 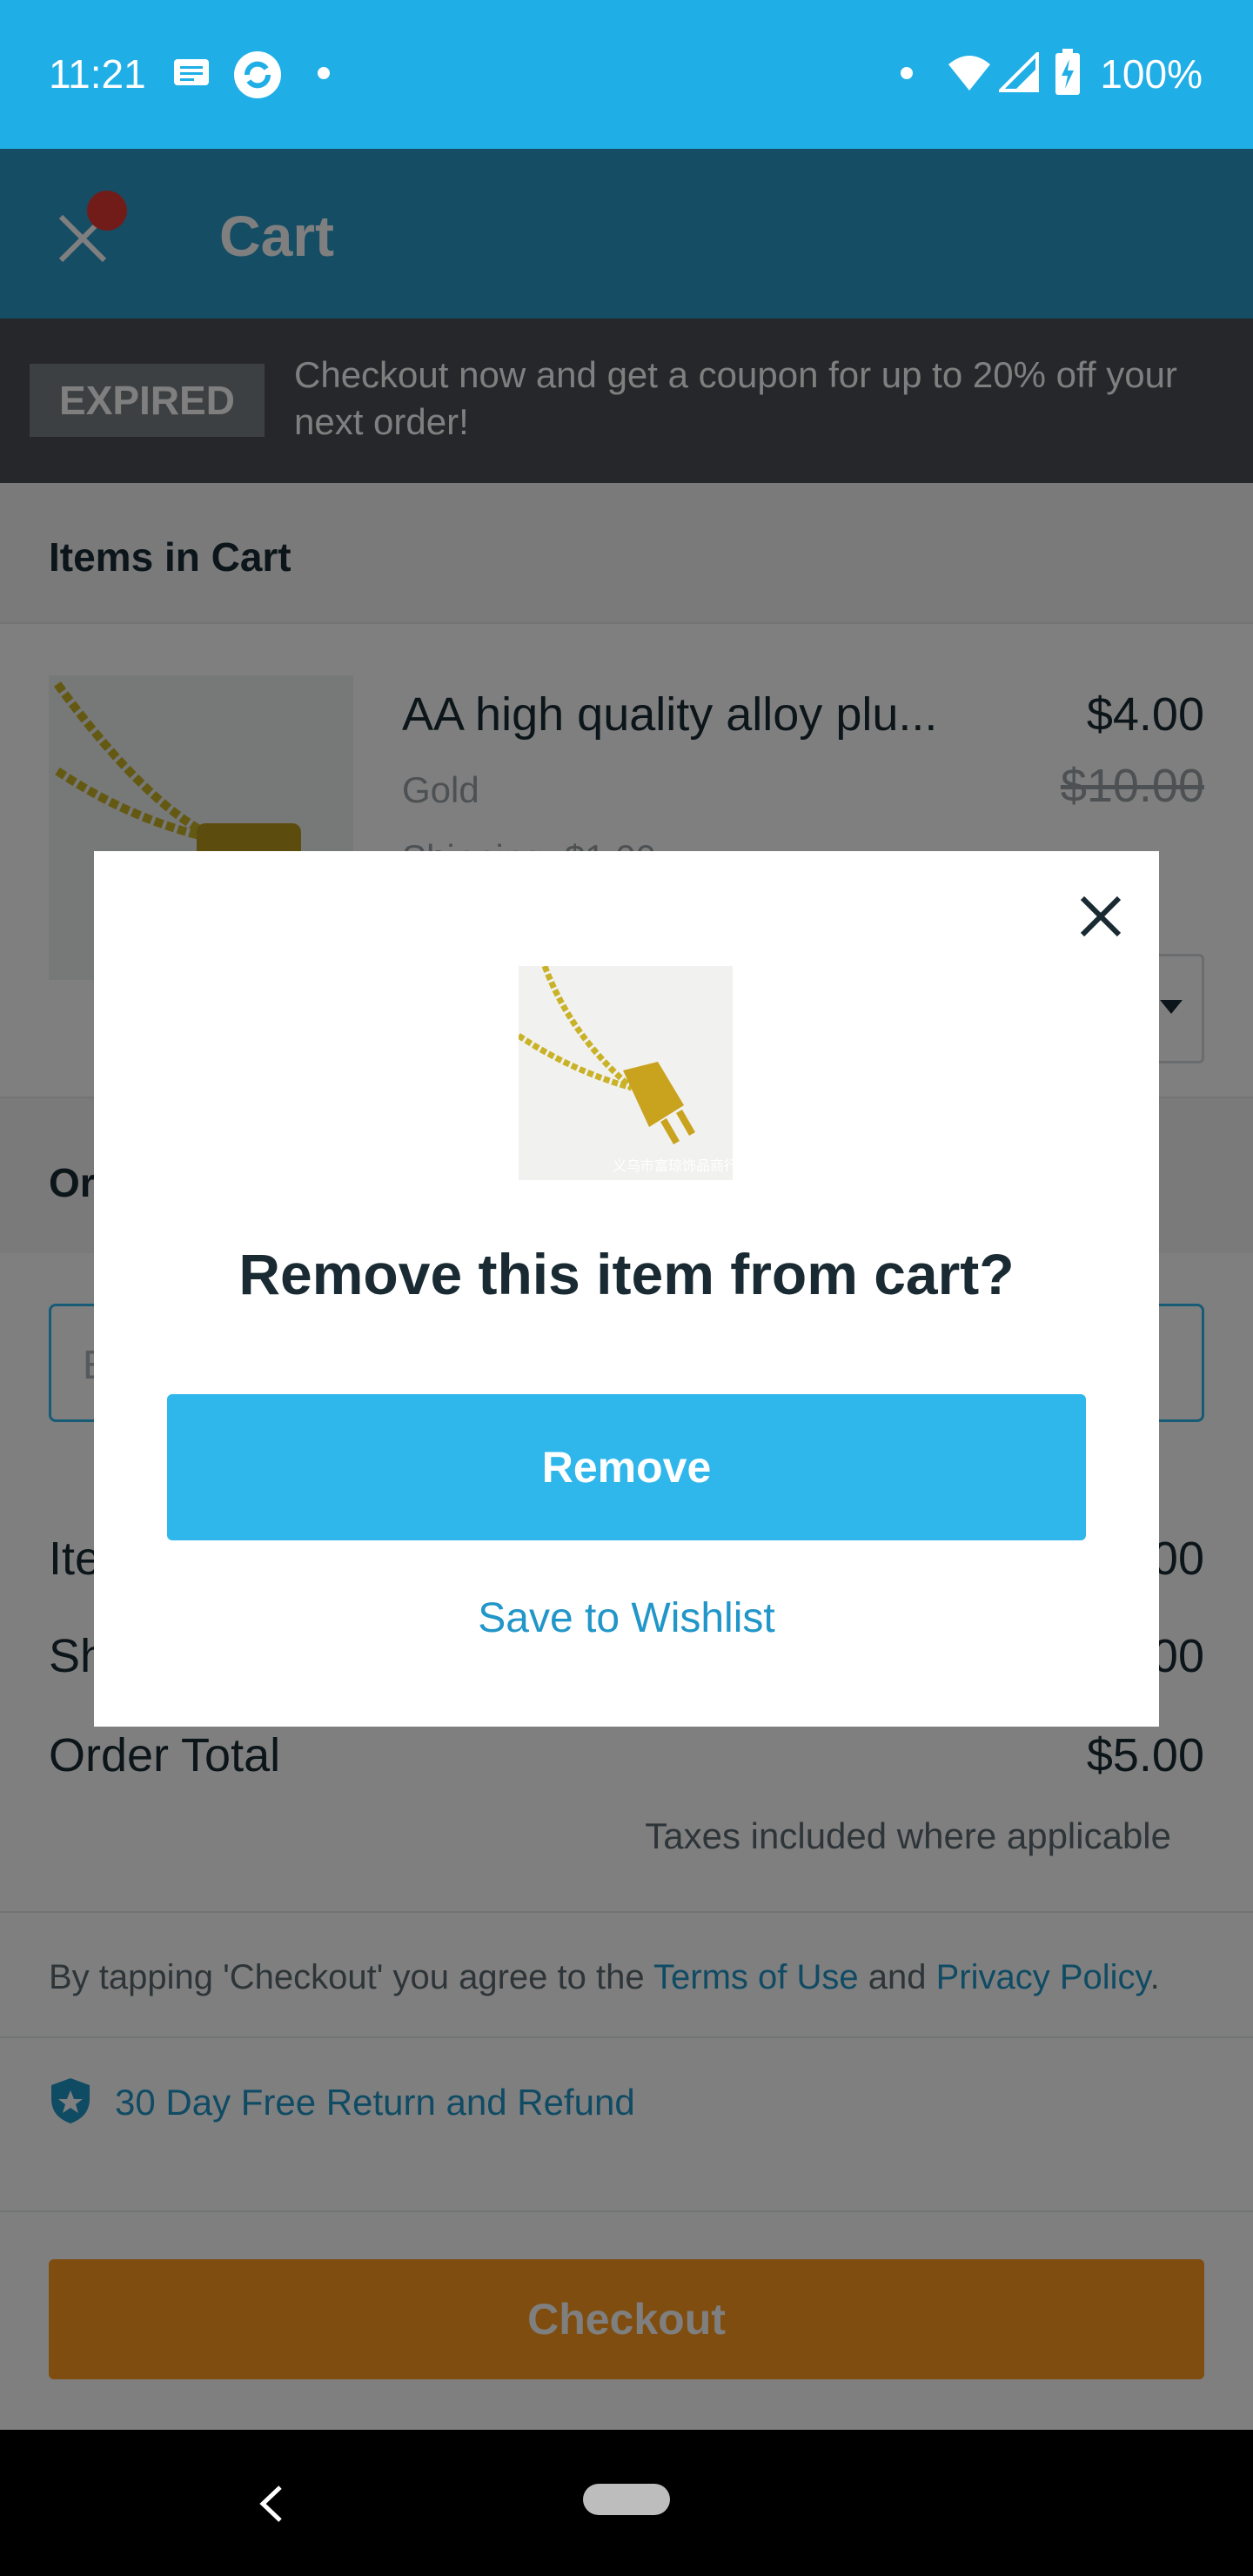 I want to click on signal-icon, so click(x=1019, y=72).